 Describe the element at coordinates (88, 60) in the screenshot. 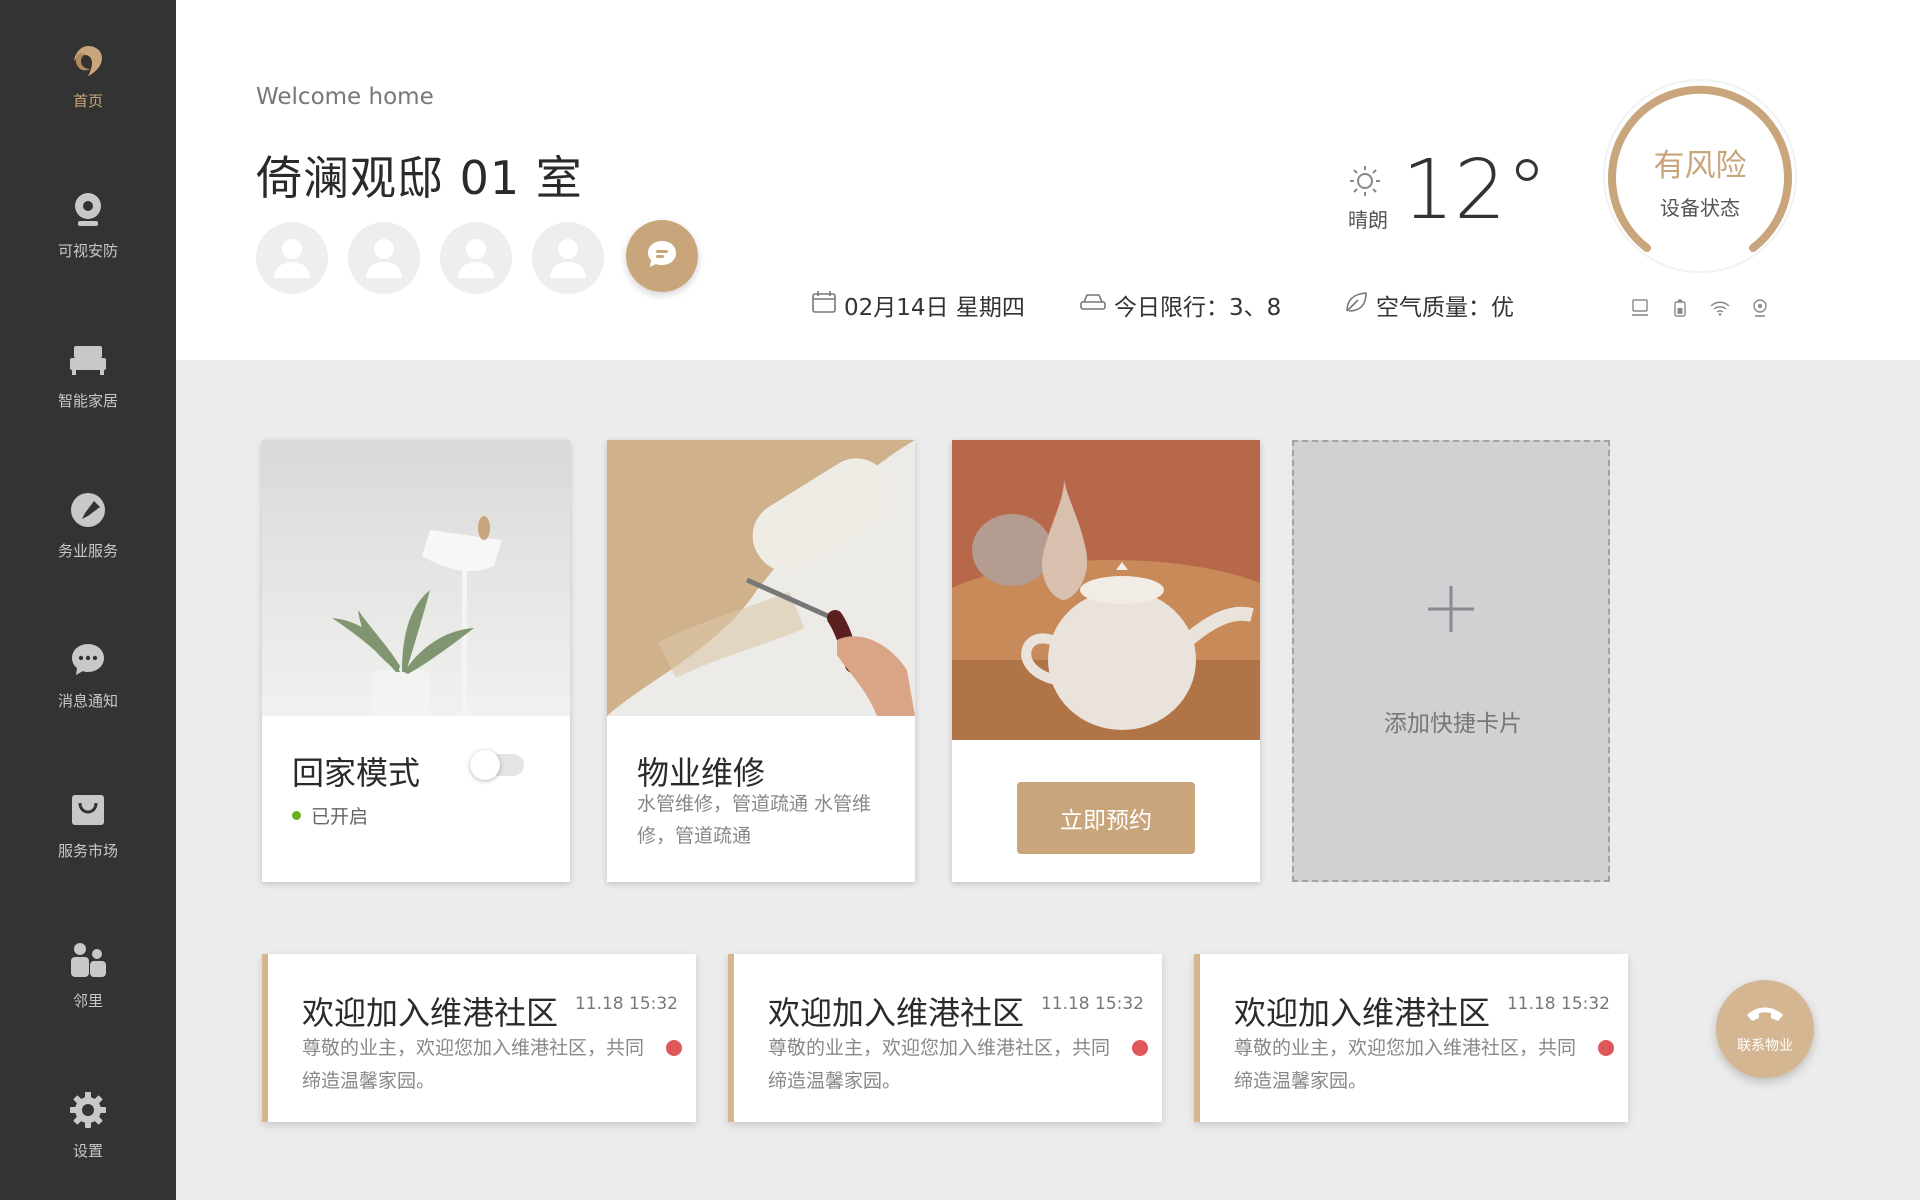

I see `logo-icon` at that location.